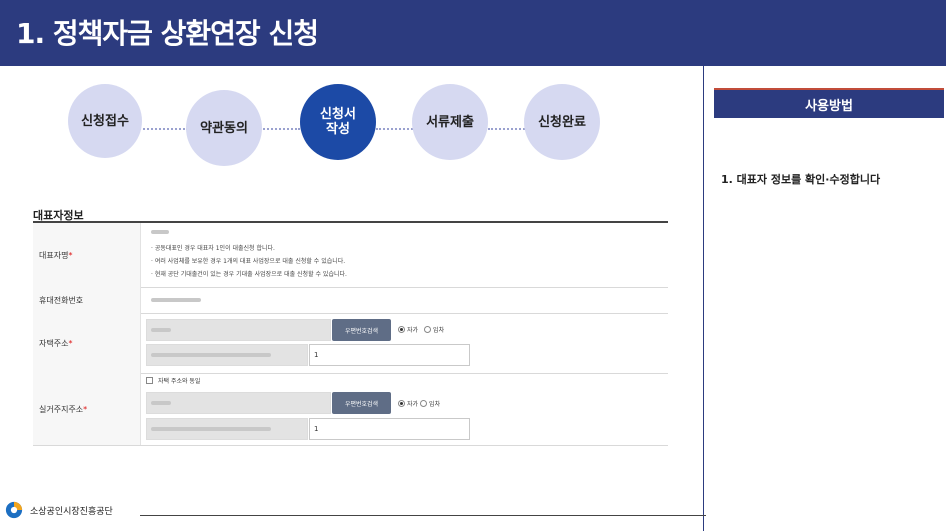 The image size is (946, 531). Describe the element at coordinates (389, 355) in the screenshot. I see `home-address-detail-input: 1` at that location.